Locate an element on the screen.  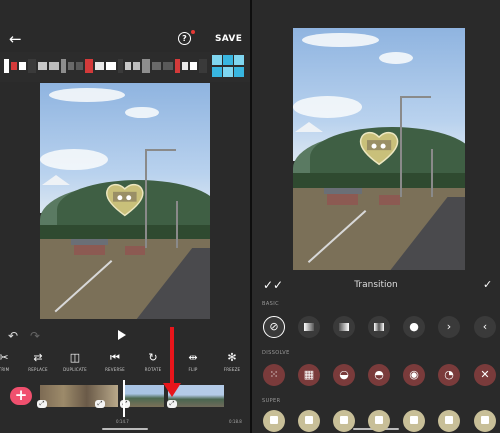
transition-super-5-button is located at coordinates (414, 421).